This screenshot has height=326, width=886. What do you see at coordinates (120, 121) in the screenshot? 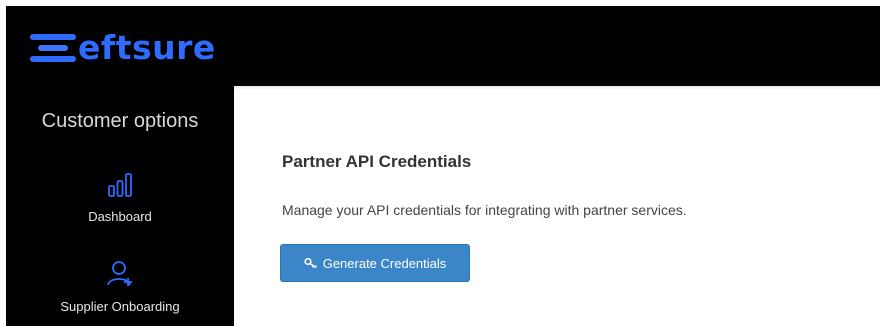
I see `sidebar-title: Customer options` at bounding box center [120, 121].